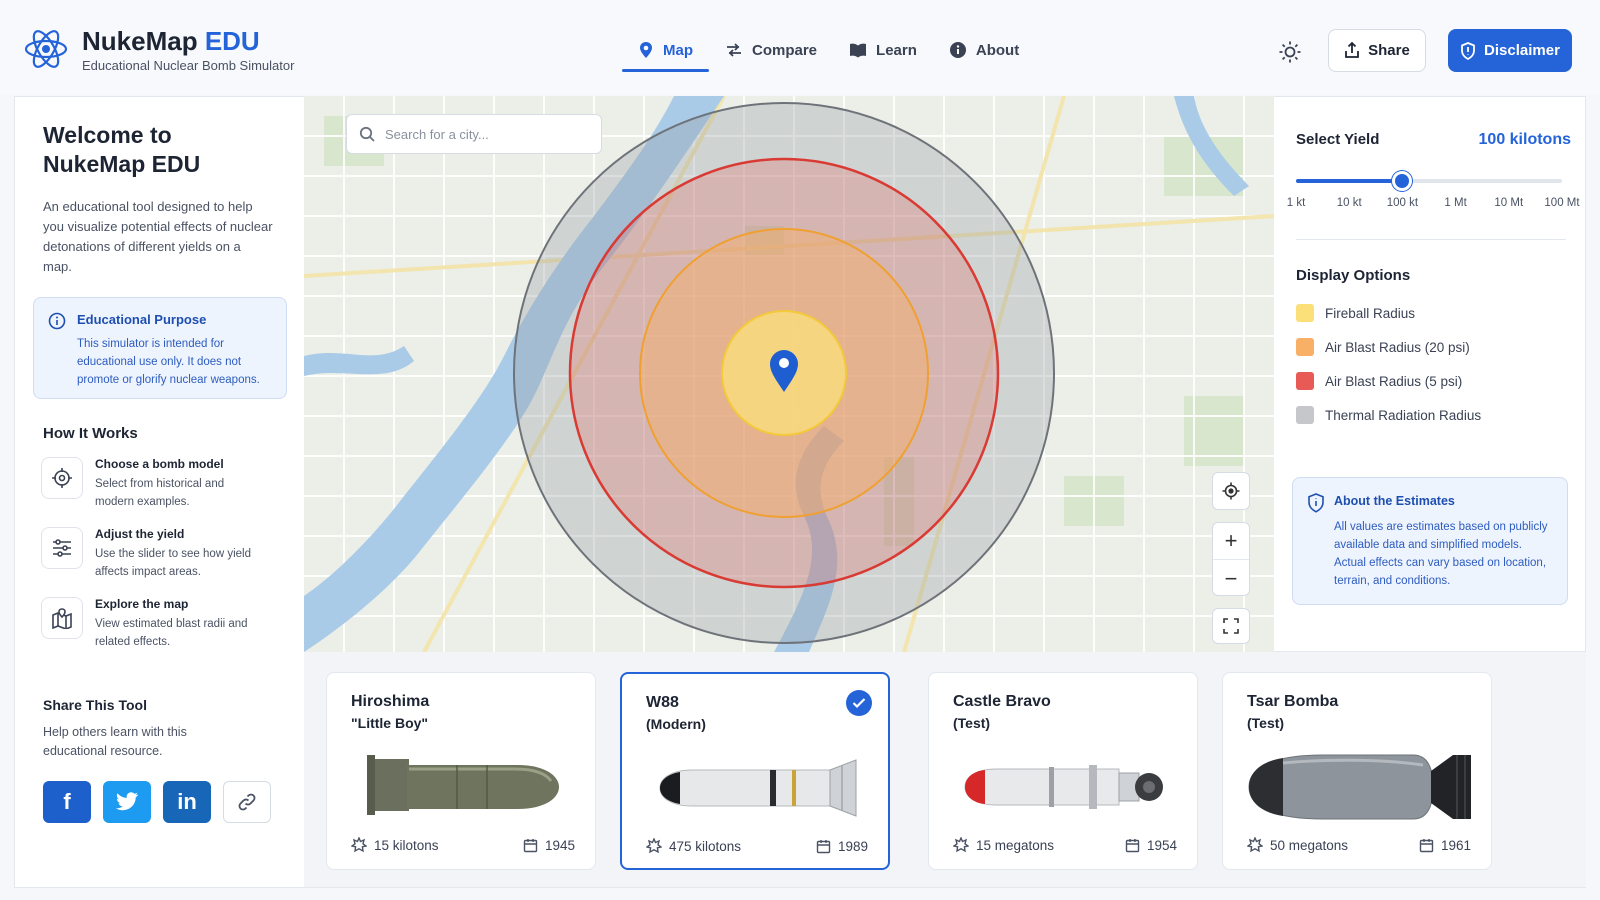 The width and height of the screenshot is (1600, 900). Describe the element at coordinates (984, 50) in the screenshot. I see `nav-about: About` at that location.